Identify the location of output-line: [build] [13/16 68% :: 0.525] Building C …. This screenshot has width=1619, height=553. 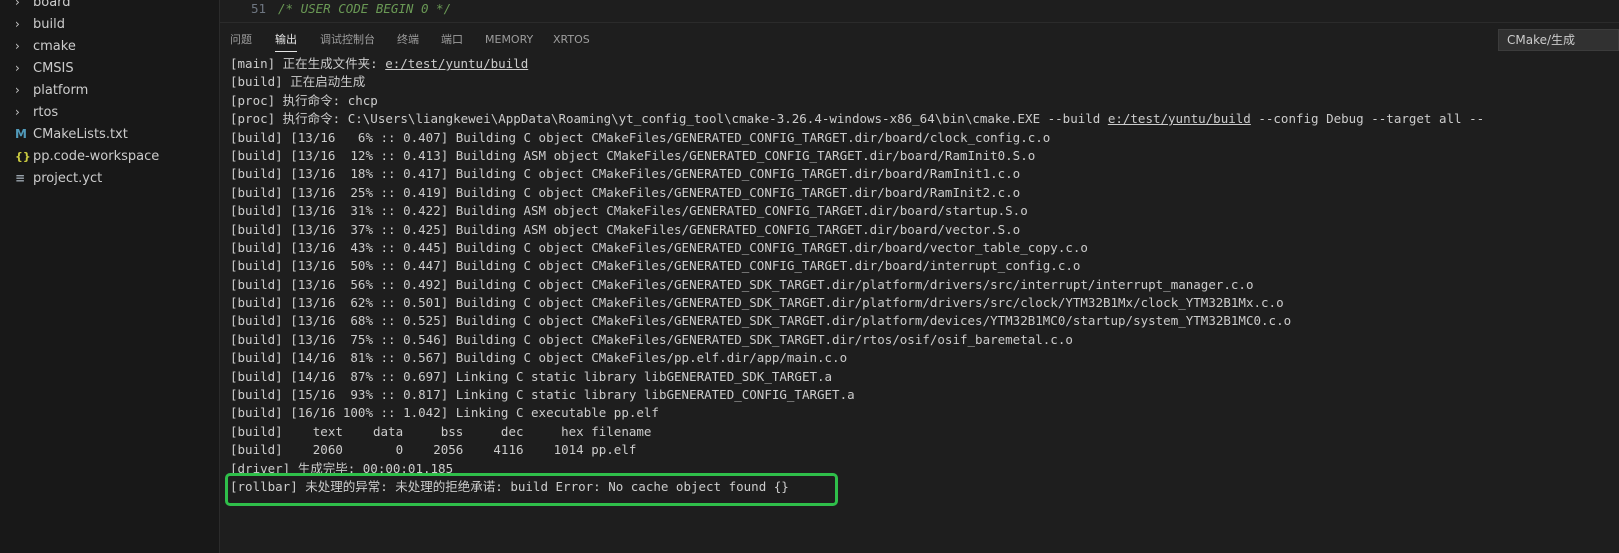
(924, 321).